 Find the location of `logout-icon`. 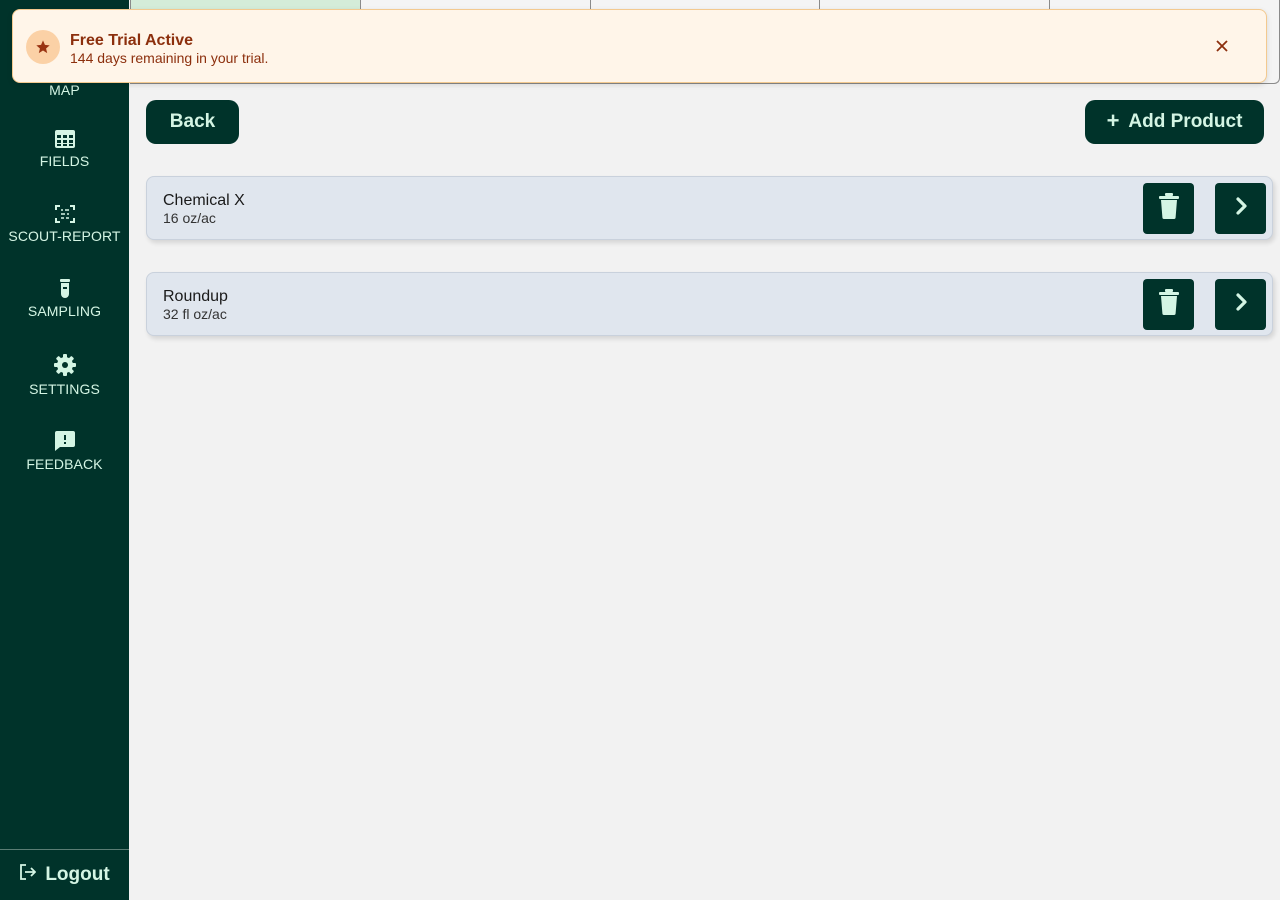

logout-icon is located at coordinates (32, 875).